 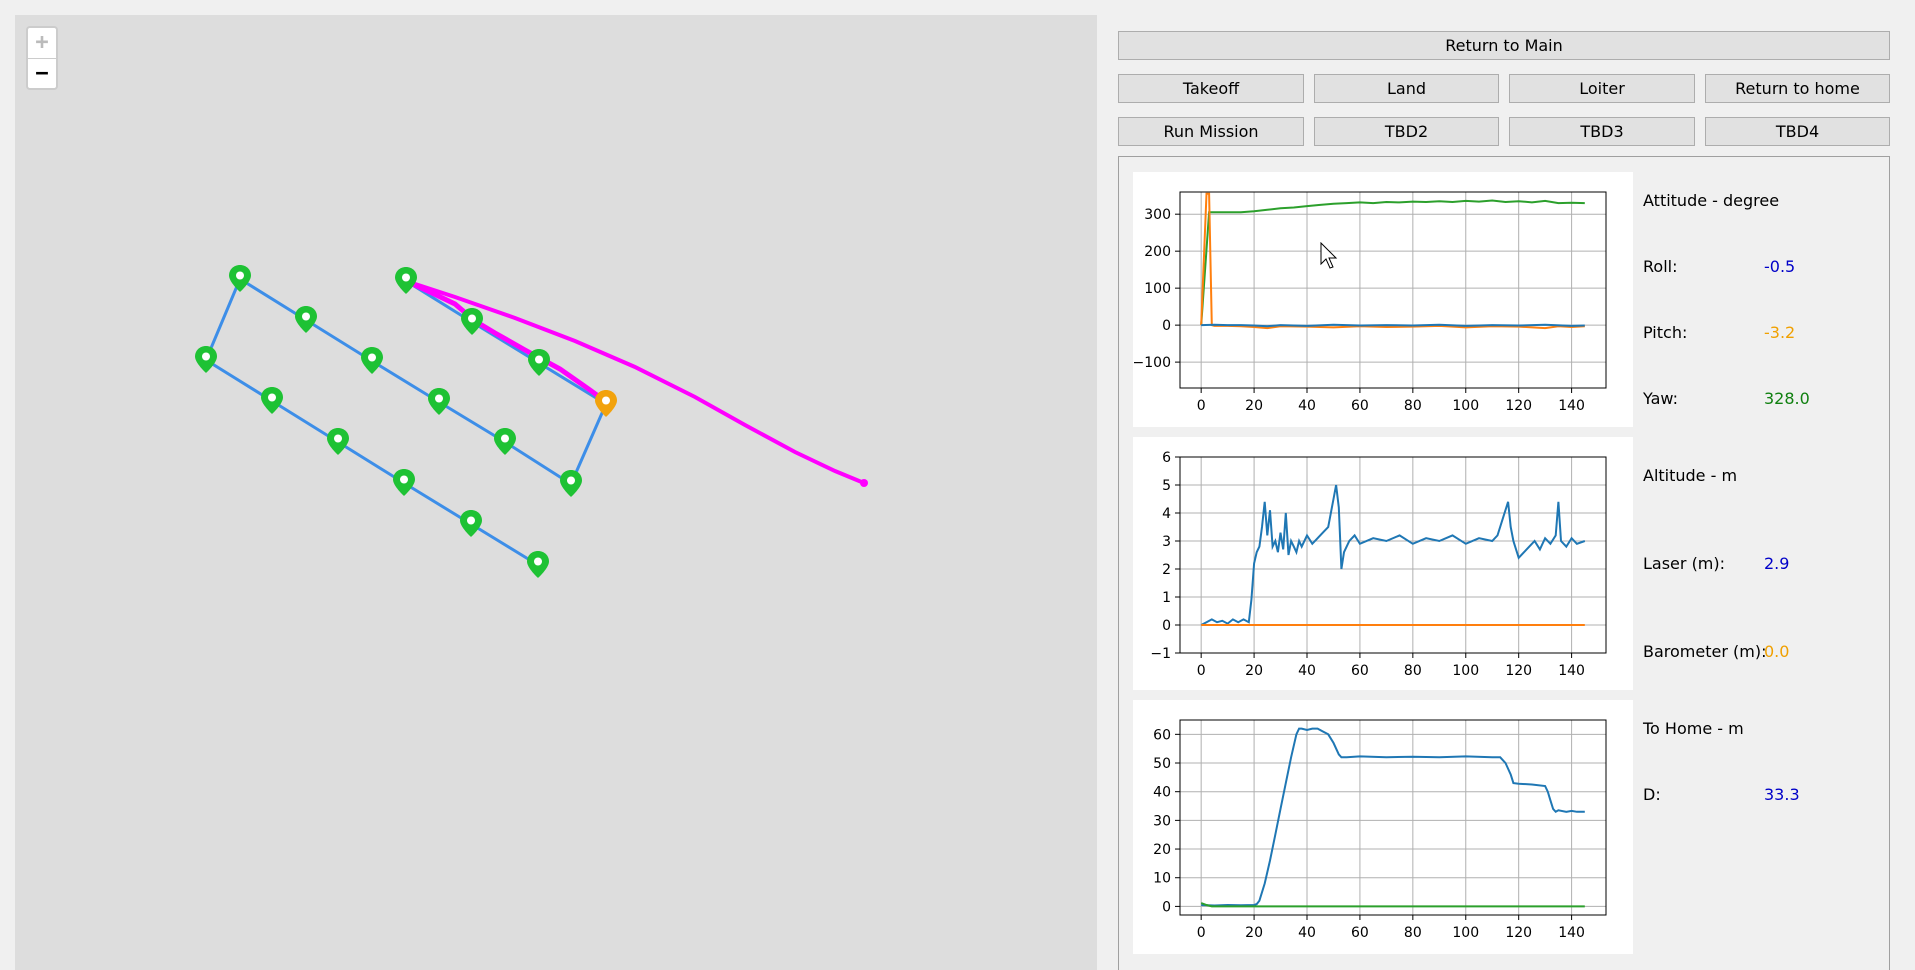 What do you see at coordinates (1392, 262) in the screenshot?
I see `attitude-series-0-line` at bounding box center [1392, 262].